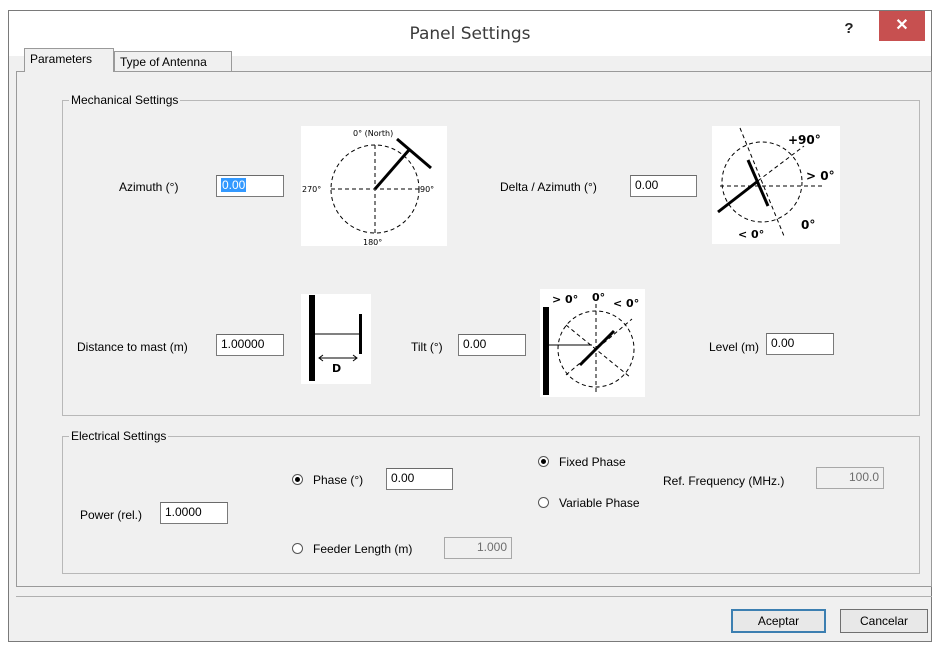 The image size is (936, 646). What do you see at coordinates (592, 462) in the screenshot?
I see `fixed-phase-label: Fixed Phase` at bounding box center [592, 462].